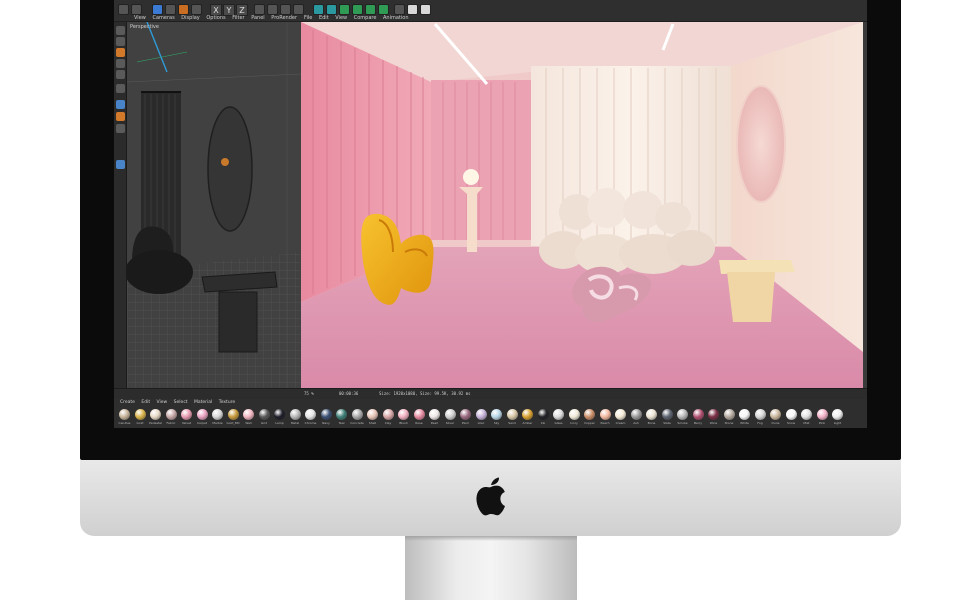 The width and height of the screenshot is (980, 600). I want to click on menu-cameras: Cameras, so click(163, 18).